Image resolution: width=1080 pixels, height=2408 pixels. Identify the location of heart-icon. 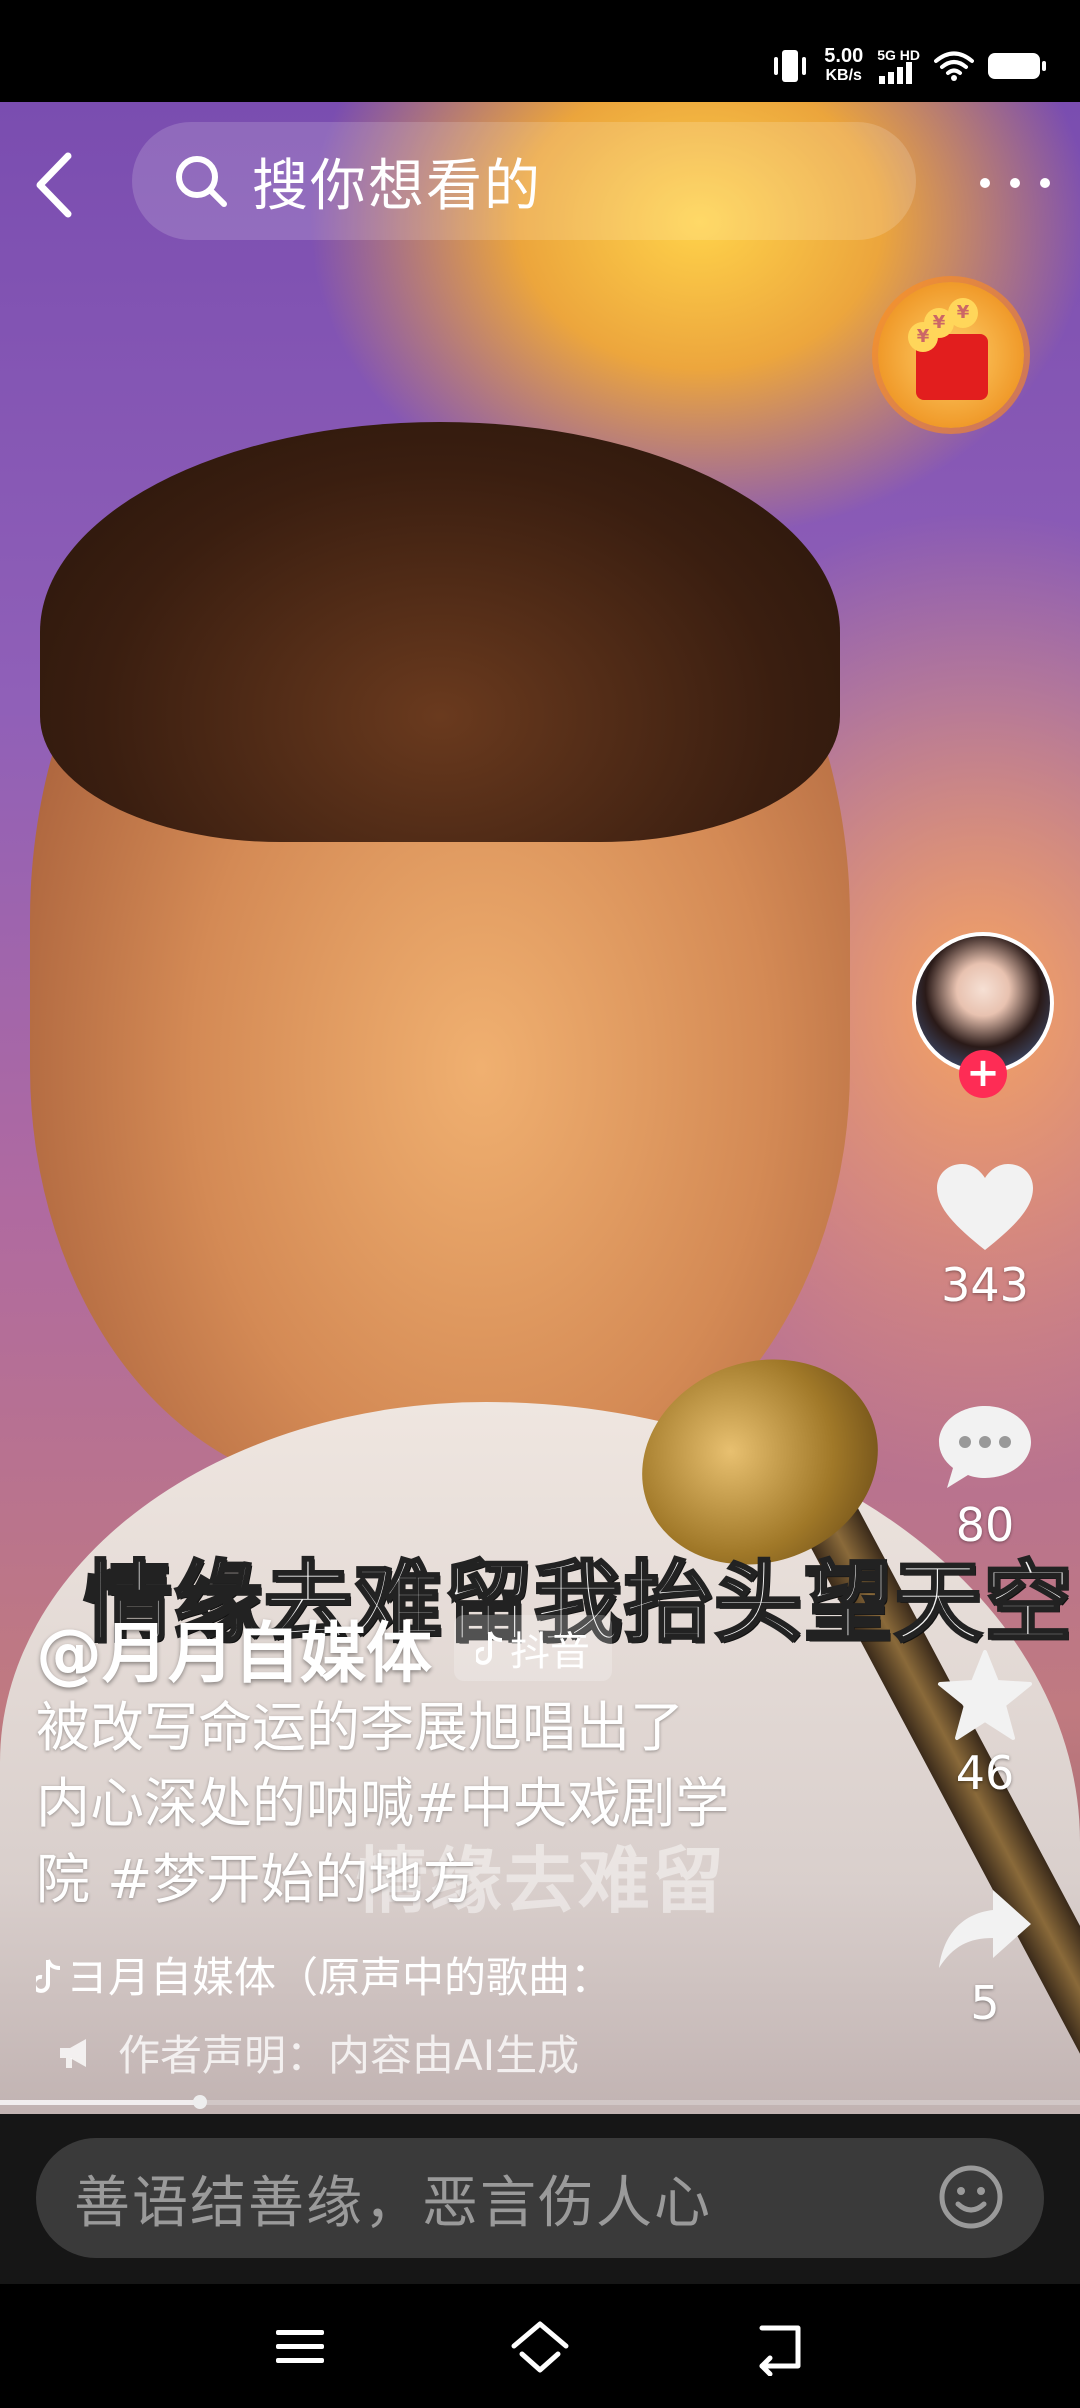
(985, 1207).